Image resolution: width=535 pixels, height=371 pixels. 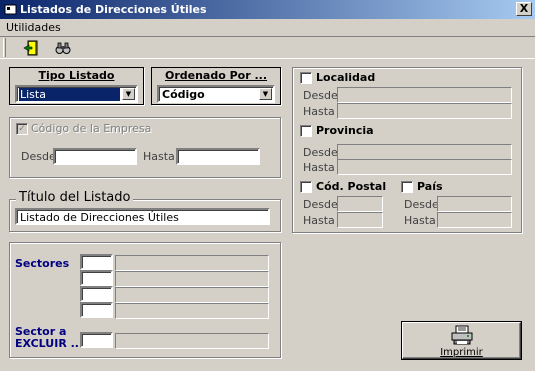 I want to click on localidad-hasta-input, so click(x=424, y=111).